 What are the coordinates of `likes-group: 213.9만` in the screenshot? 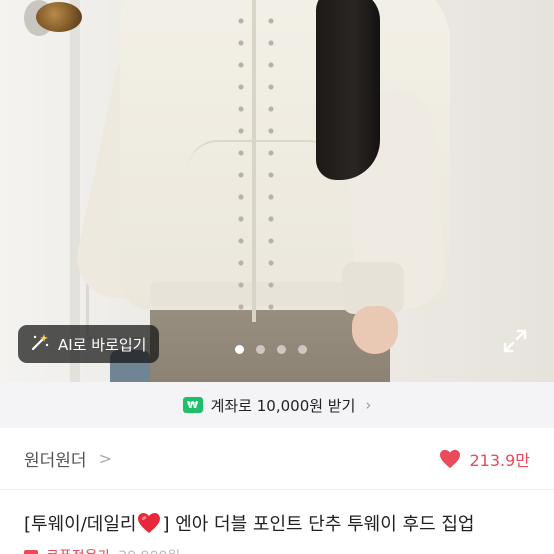 It's located at (484, 459).